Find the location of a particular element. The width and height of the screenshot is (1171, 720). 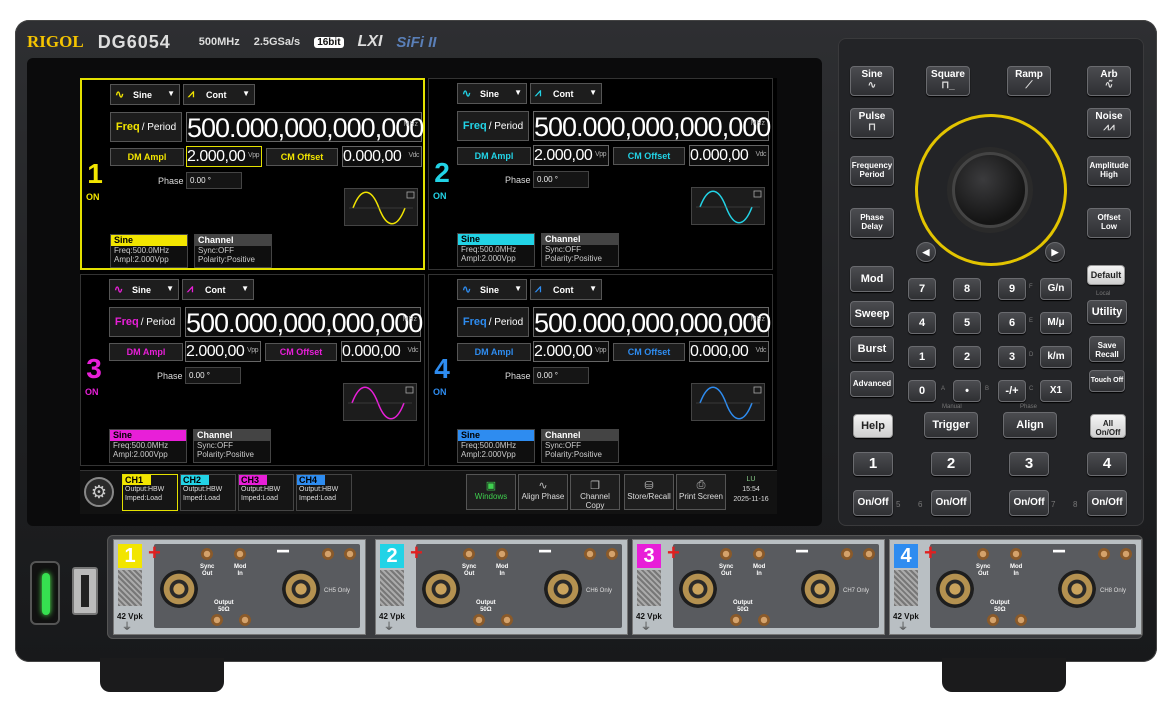

digit-key-9: 0 is located at coordinates (922, 391).